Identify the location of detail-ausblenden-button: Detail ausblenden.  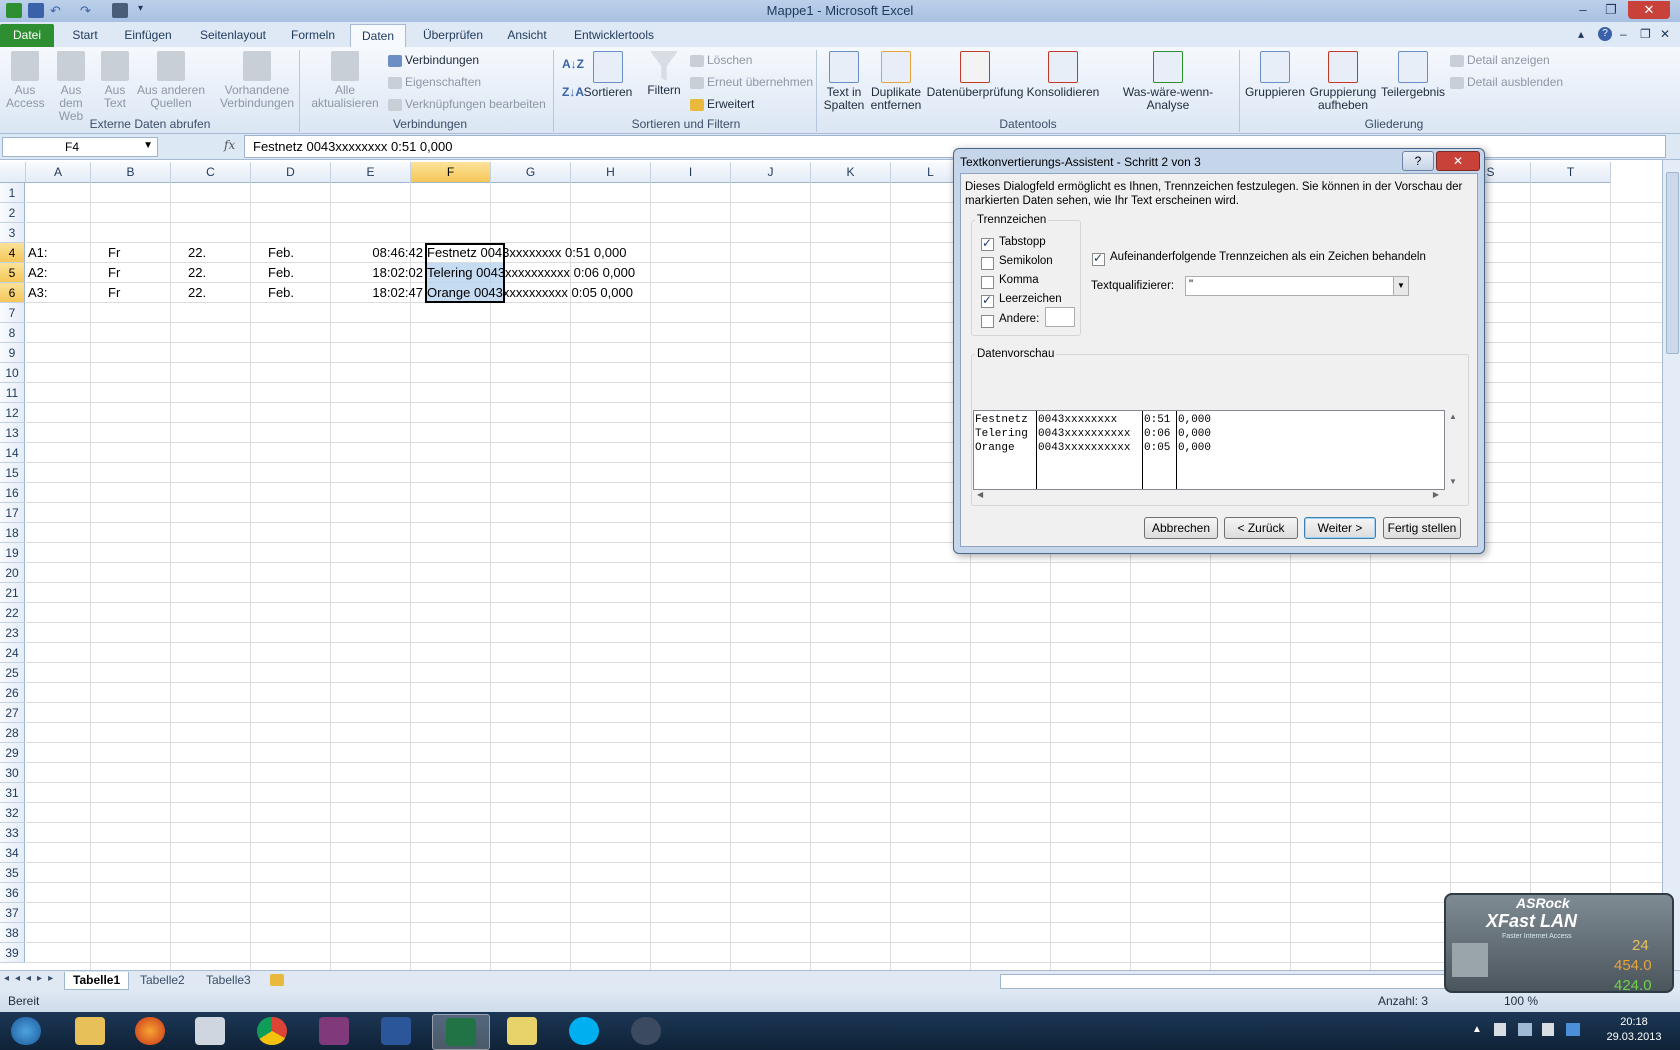
(1506, 82).